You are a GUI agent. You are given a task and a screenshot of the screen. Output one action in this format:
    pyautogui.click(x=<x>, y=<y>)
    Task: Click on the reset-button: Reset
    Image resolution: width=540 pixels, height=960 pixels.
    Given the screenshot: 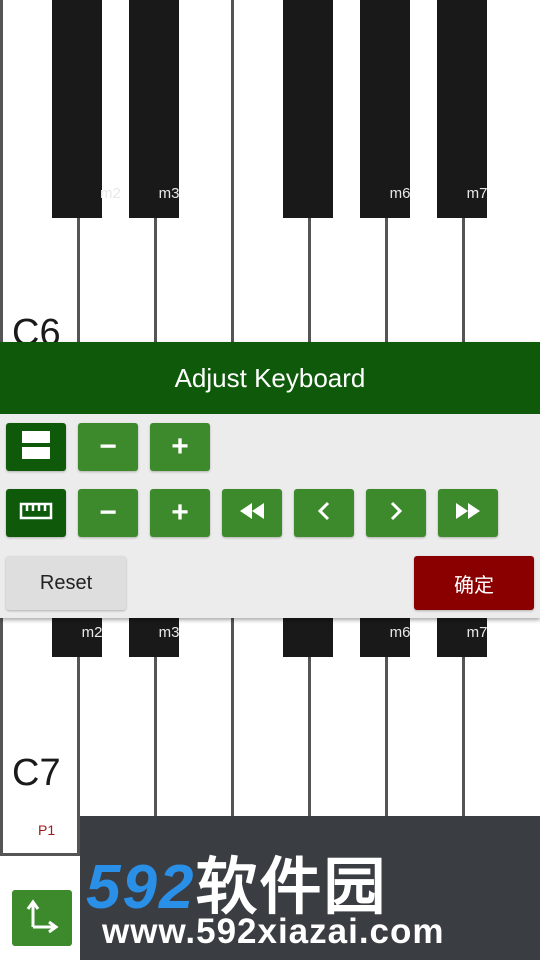 What is the action you would take?
    pyautogui.click(x=66, y=583)
    